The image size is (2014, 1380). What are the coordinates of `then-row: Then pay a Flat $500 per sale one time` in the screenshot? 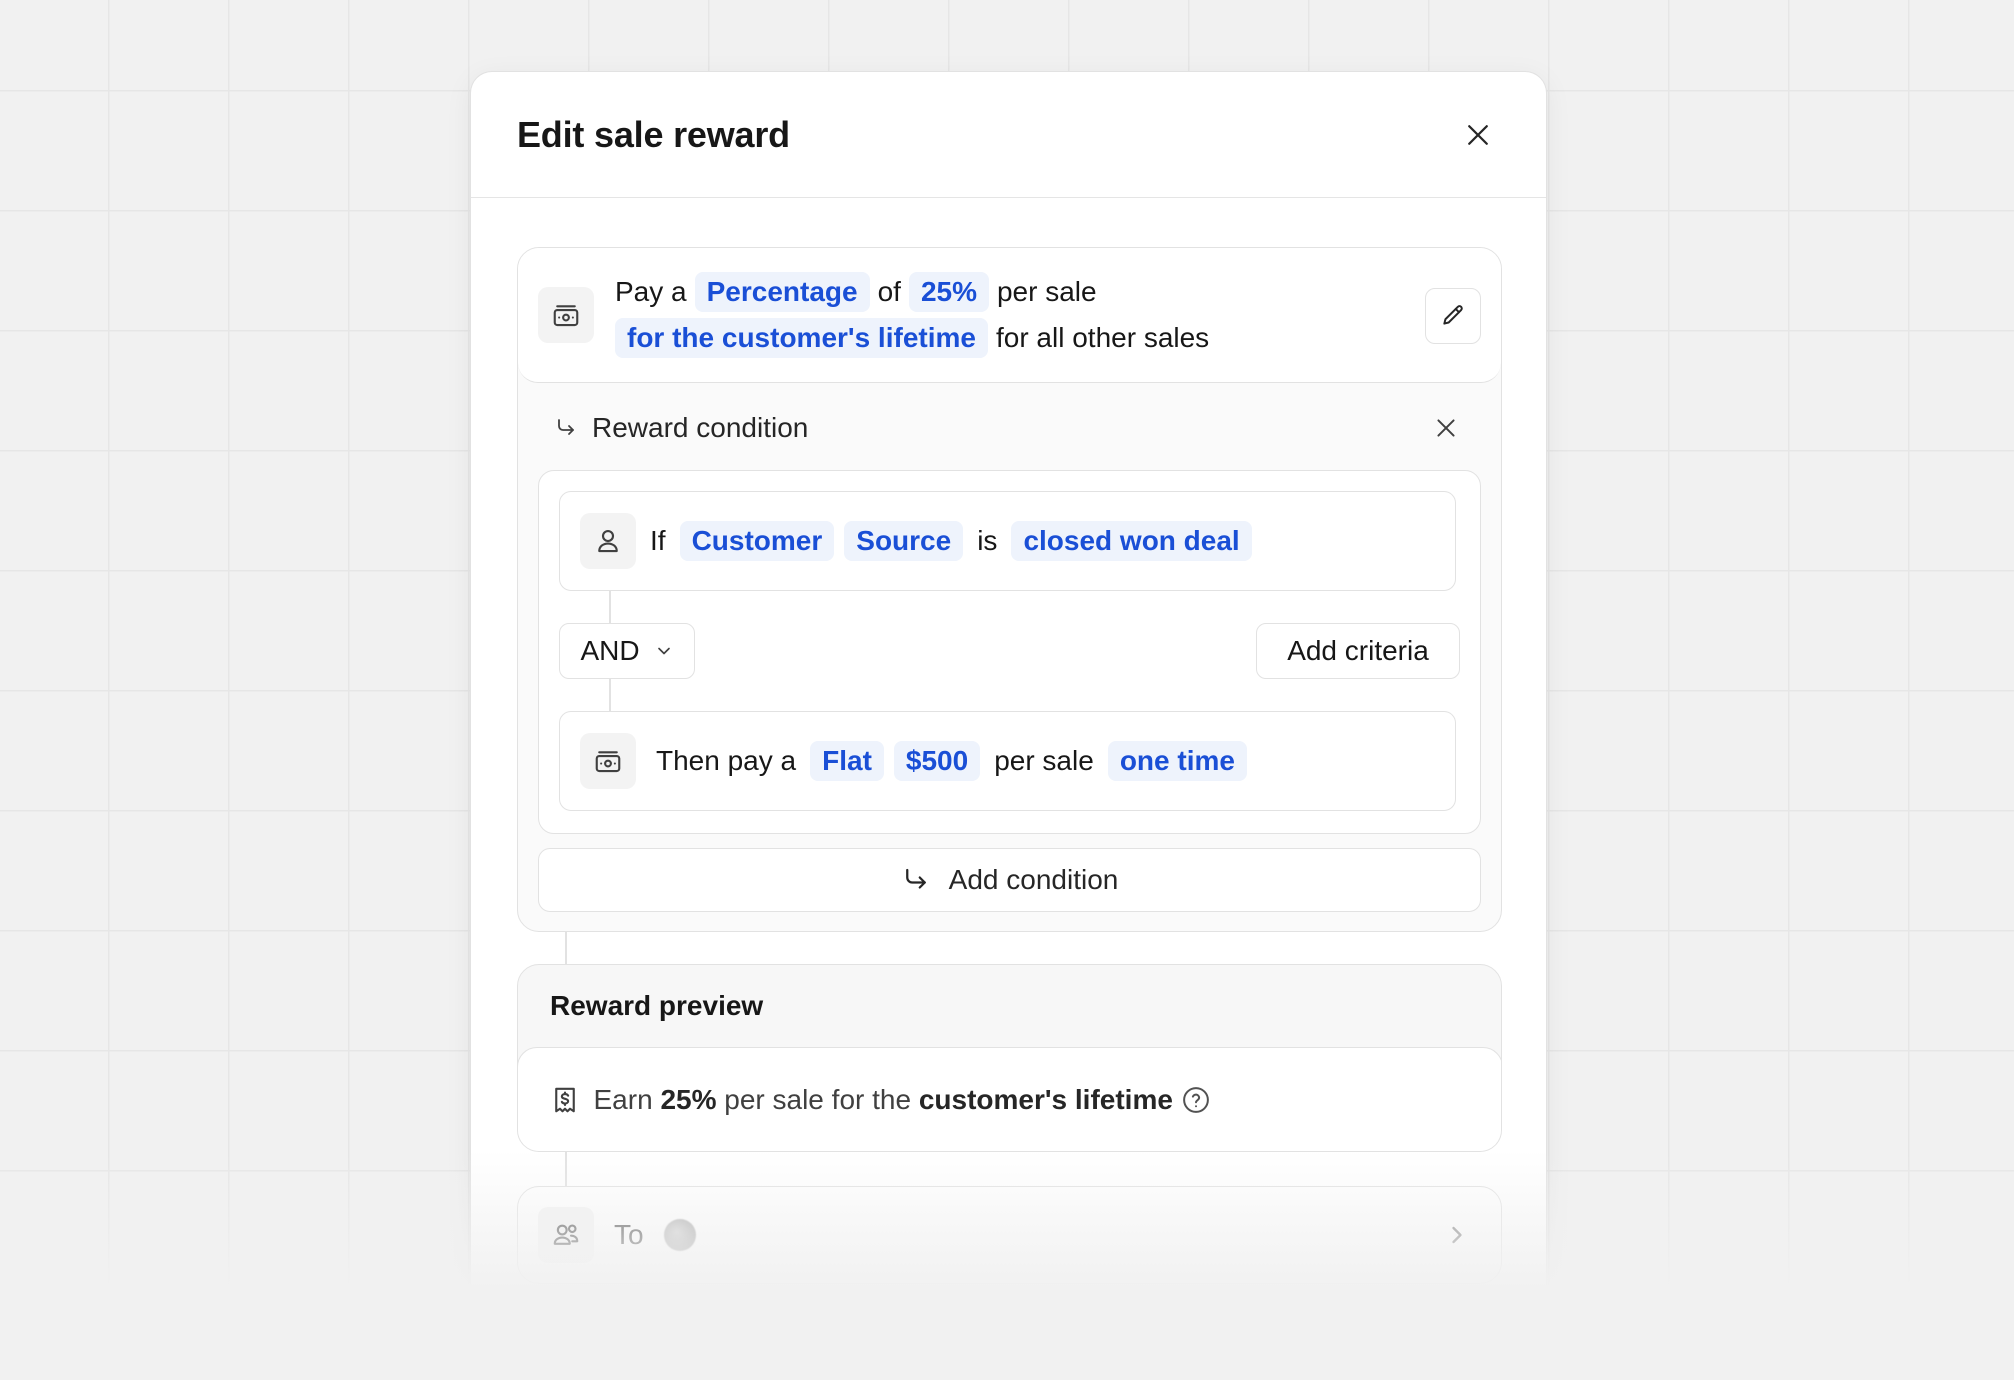 It's located at (1007, 761).